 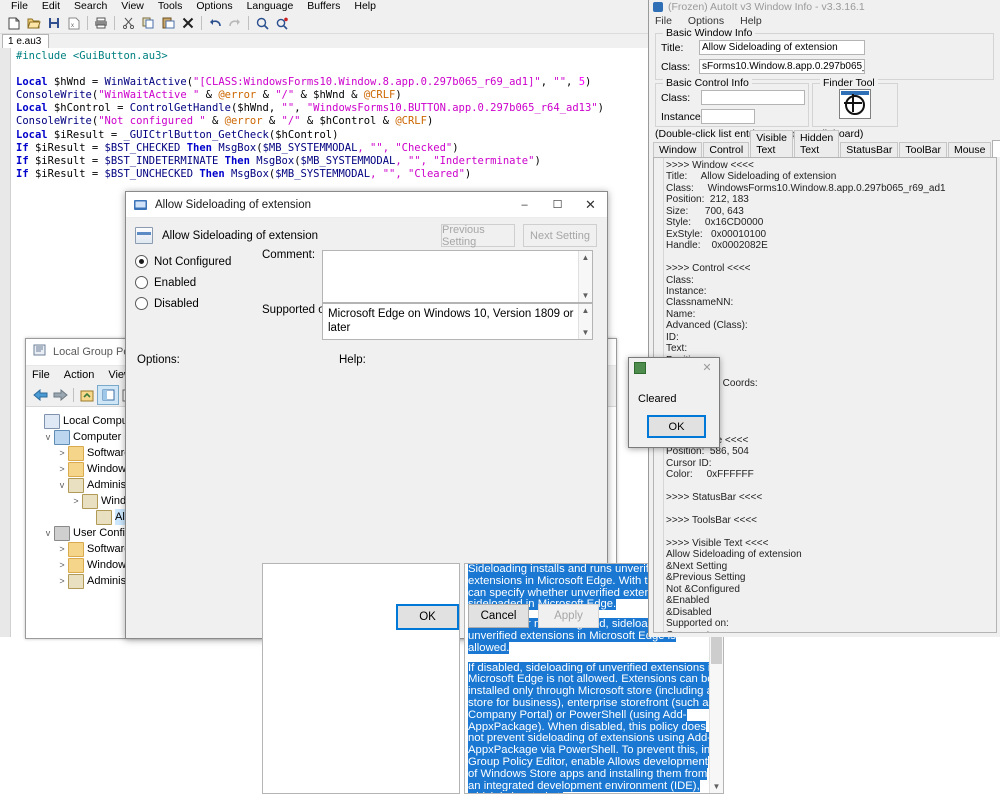 What do you see at coordinates (709, 33) in the screenshot?
I see `basic-window-info-caption: Basic Window Info` at bounding box center [709, 33].